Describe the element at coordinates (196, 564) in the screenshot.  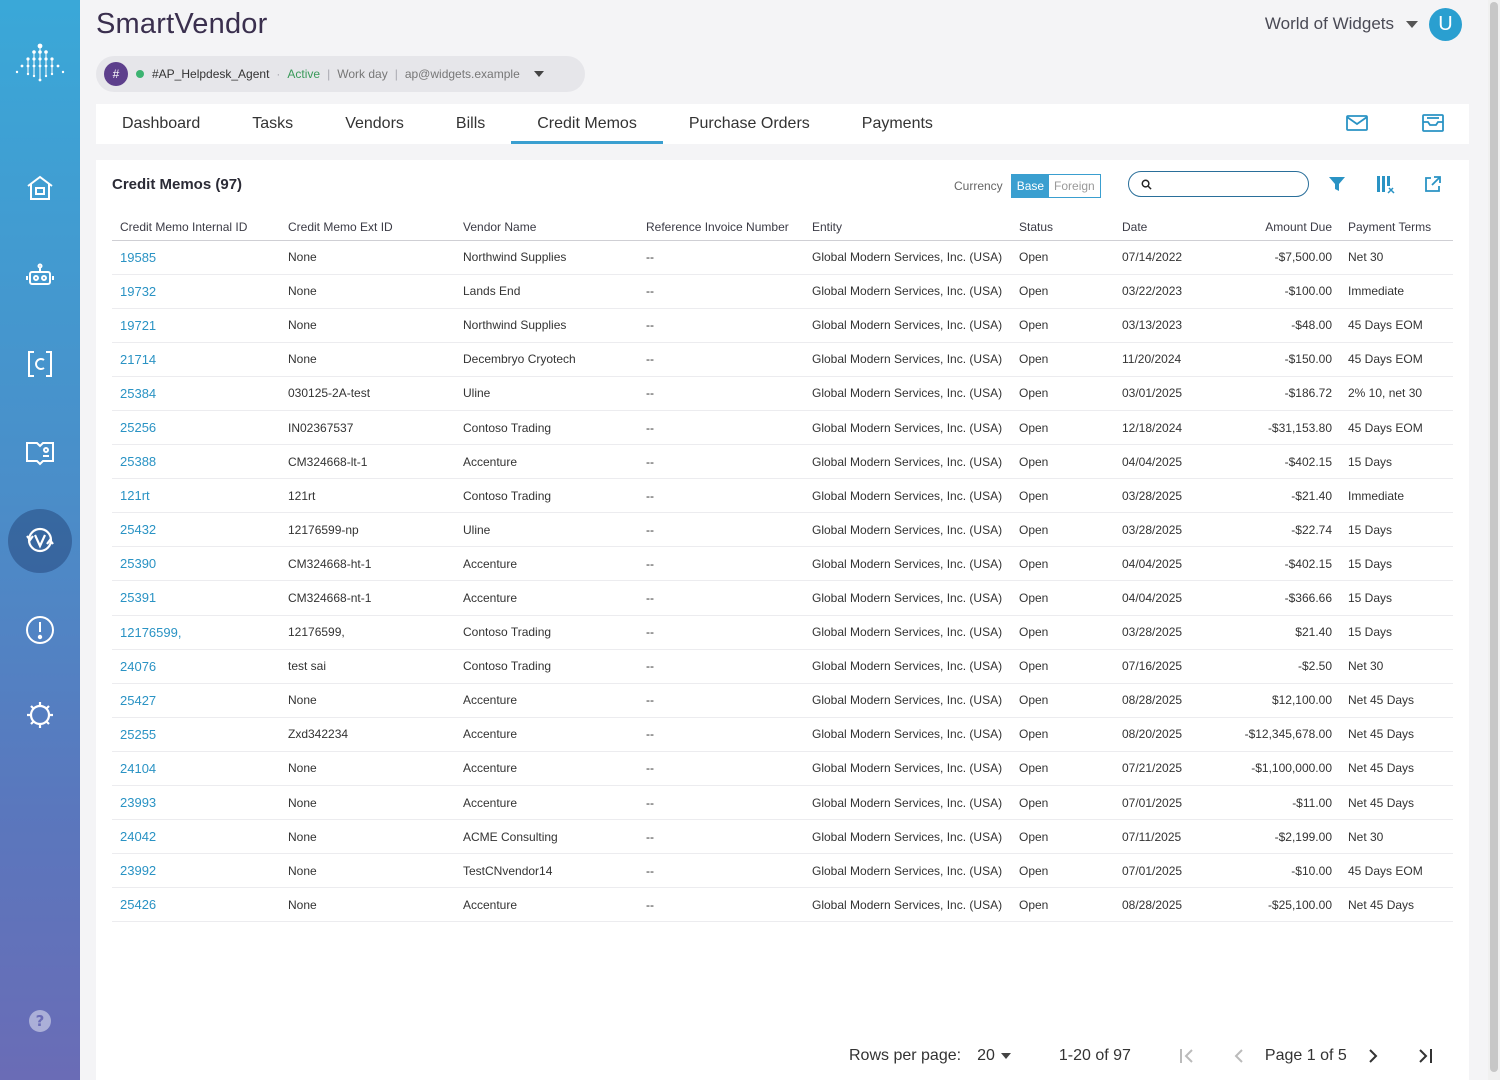
I see `credit-memo-id-link: 25390` at that location.